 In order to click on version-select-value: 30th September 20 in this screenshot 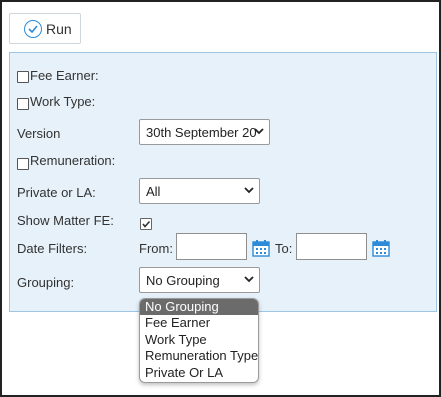, I will do `click(201, 132)`.